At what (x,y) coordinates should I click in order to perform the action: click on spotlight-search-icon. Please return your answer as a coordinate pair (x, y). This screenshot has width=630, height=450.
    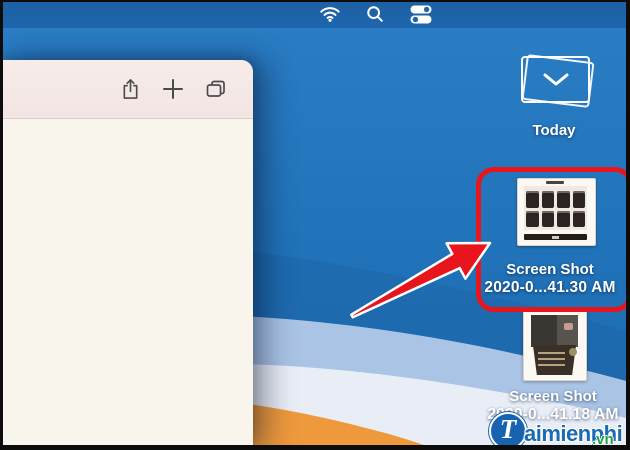
    Looking at the image, I should click on (375, 14).